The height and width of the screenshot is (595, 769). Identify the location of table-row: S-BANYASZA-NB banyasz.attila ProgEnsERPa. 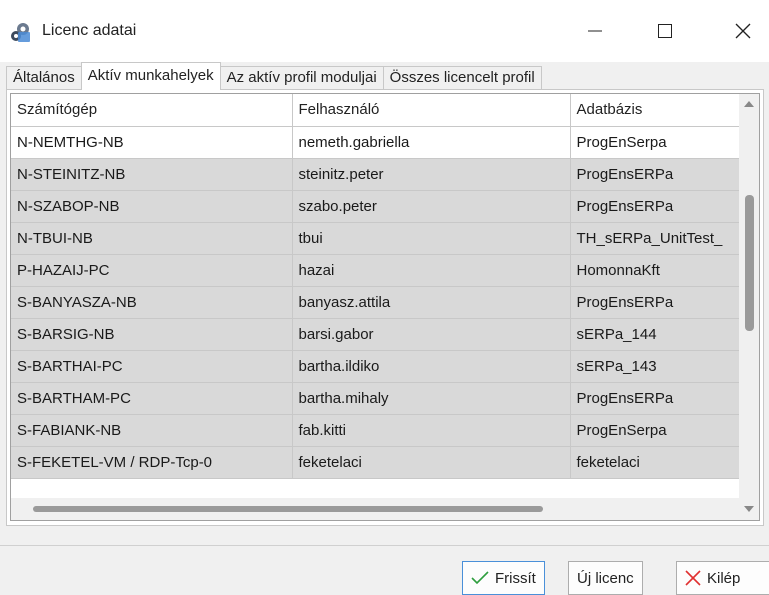
(376, 302).